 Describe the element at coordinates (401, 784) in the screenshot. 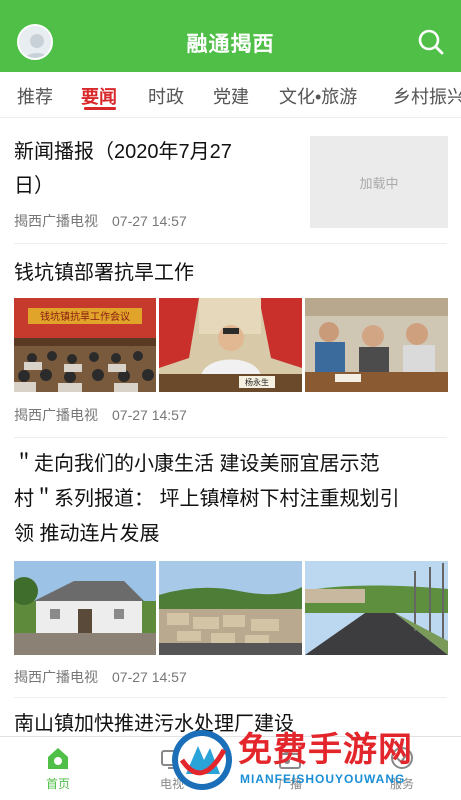

I see `nav-service-label: 服务` at that location.